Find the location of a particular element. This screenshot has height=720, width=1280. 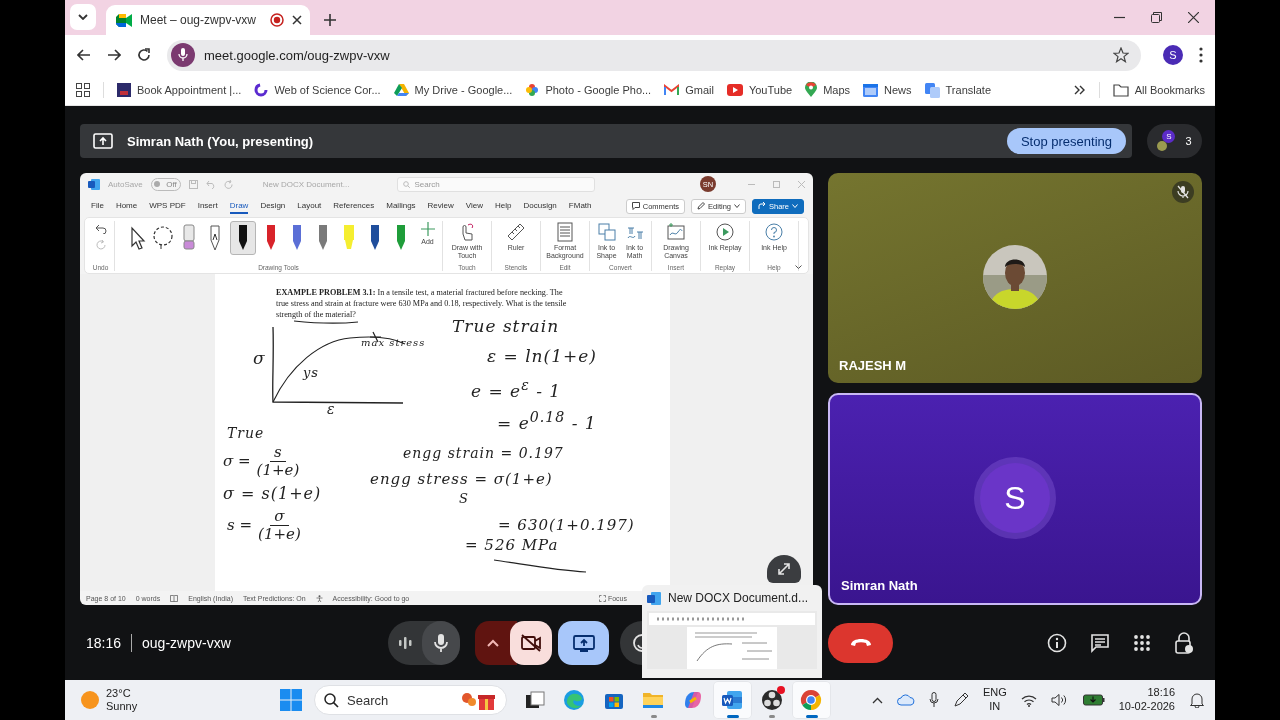

problem-text: EXAMPLE PROBLEM 3.1: In a tensile test, a material fractured before necking. The true stress and strain at fracture were 630 MPa and 0.18, respectively. What is the tensile strength of the material? is located at coordinates (422, 303).